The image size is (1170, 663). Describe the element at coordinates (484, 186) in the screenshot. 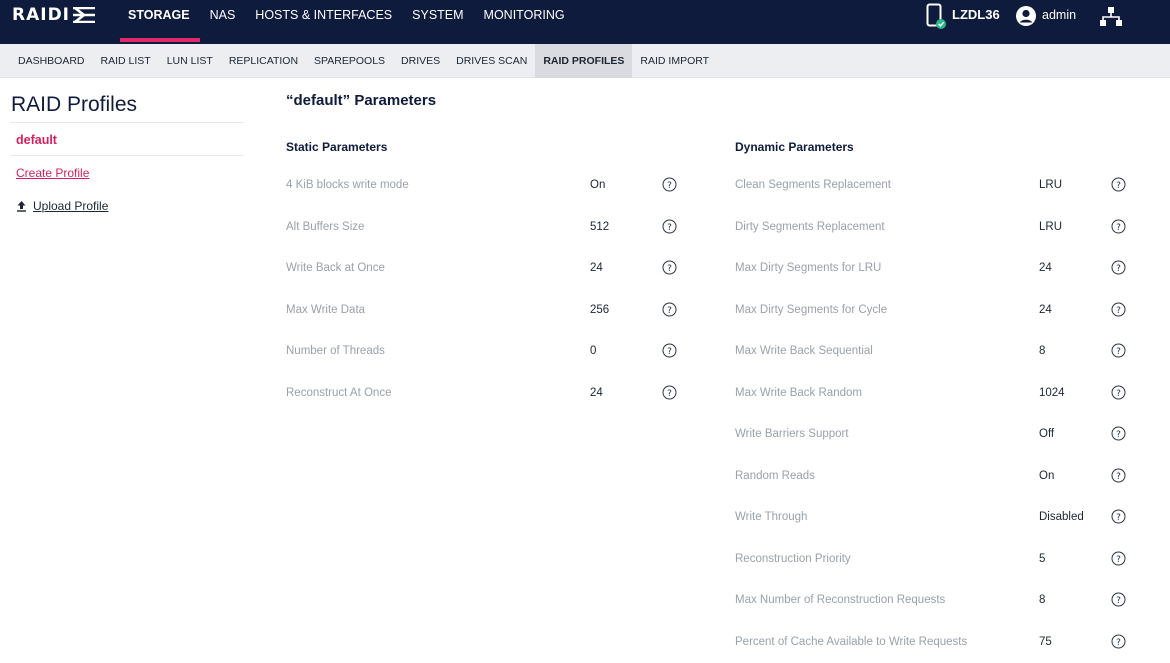

I see `parameter-row: 4 KiB blocks write mode On?` at that location.